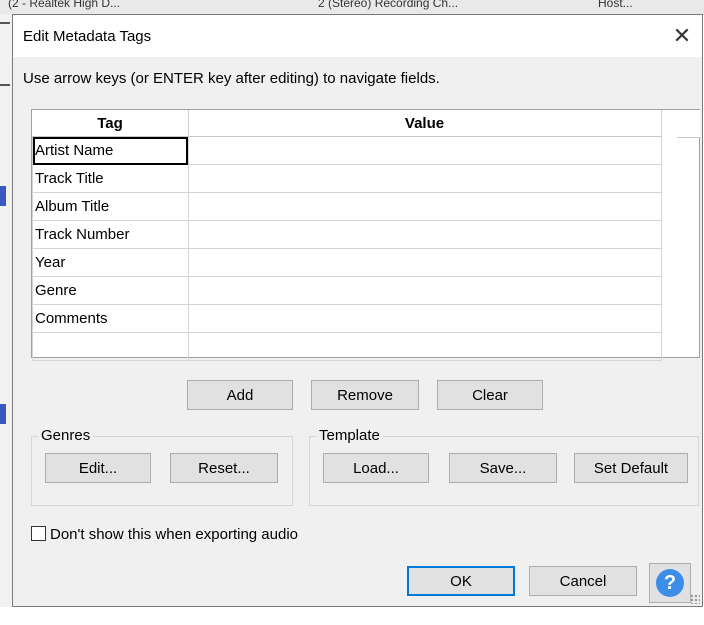 Image resolution: width=704 pixels, height=625 pixels. I want to click on table-row, so click(347, 346).